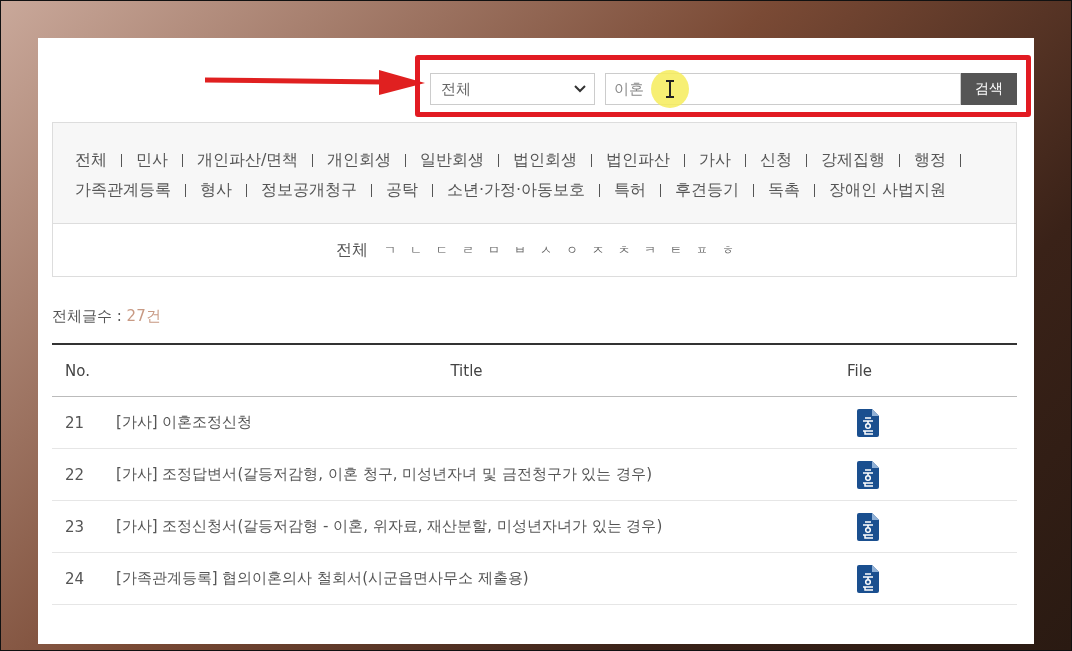 This screenshot has height=651, width=1072. I want to click on category-link: 특허, so click(630, 190).